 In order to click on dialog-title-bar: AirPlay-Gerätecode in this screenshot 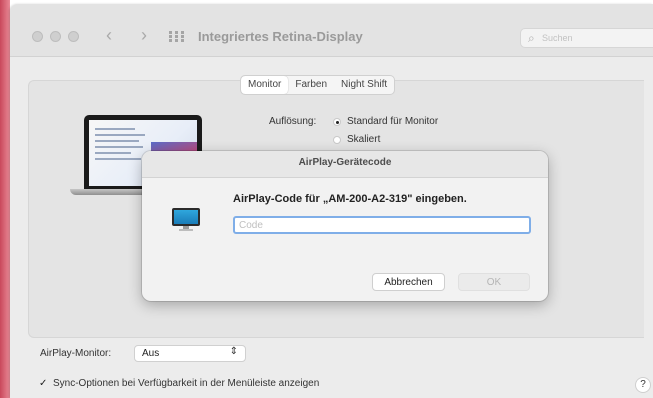, I will do `click(345, 164)`.